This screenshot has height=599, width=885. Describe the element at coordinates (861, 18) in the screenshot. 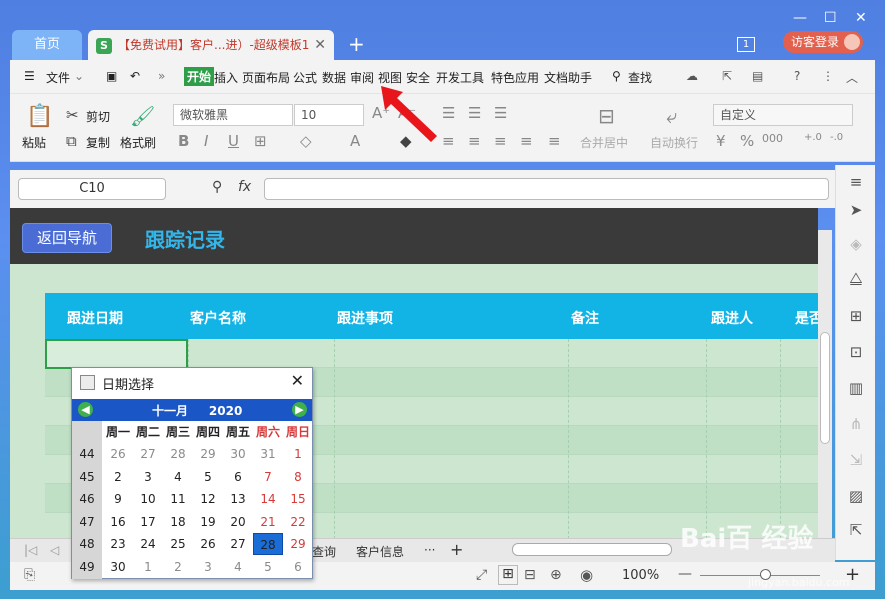

I see `close-window-icon: ✕` at that location.